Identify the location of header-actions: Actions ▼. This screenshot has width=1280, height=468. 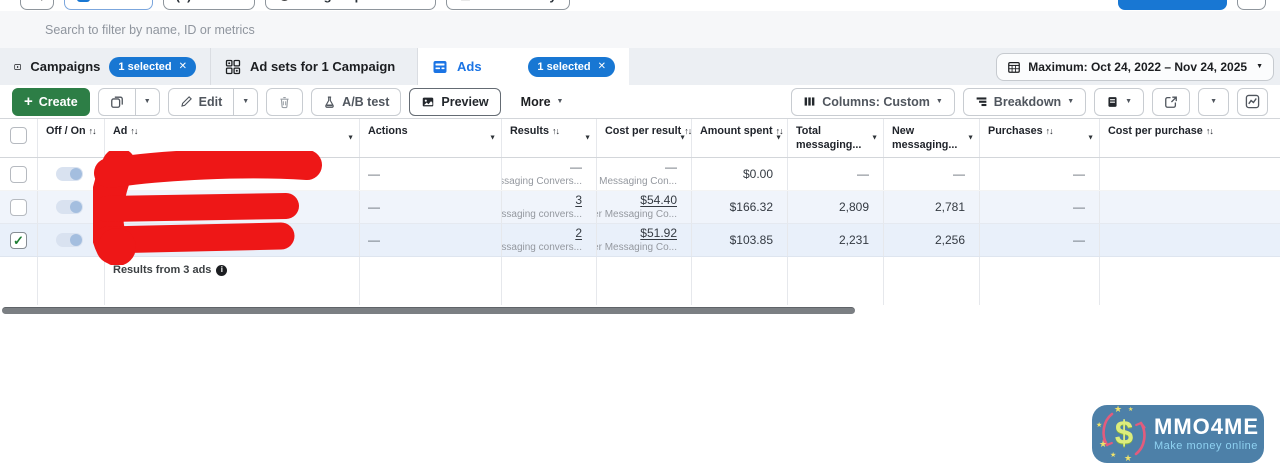
(431, 138).